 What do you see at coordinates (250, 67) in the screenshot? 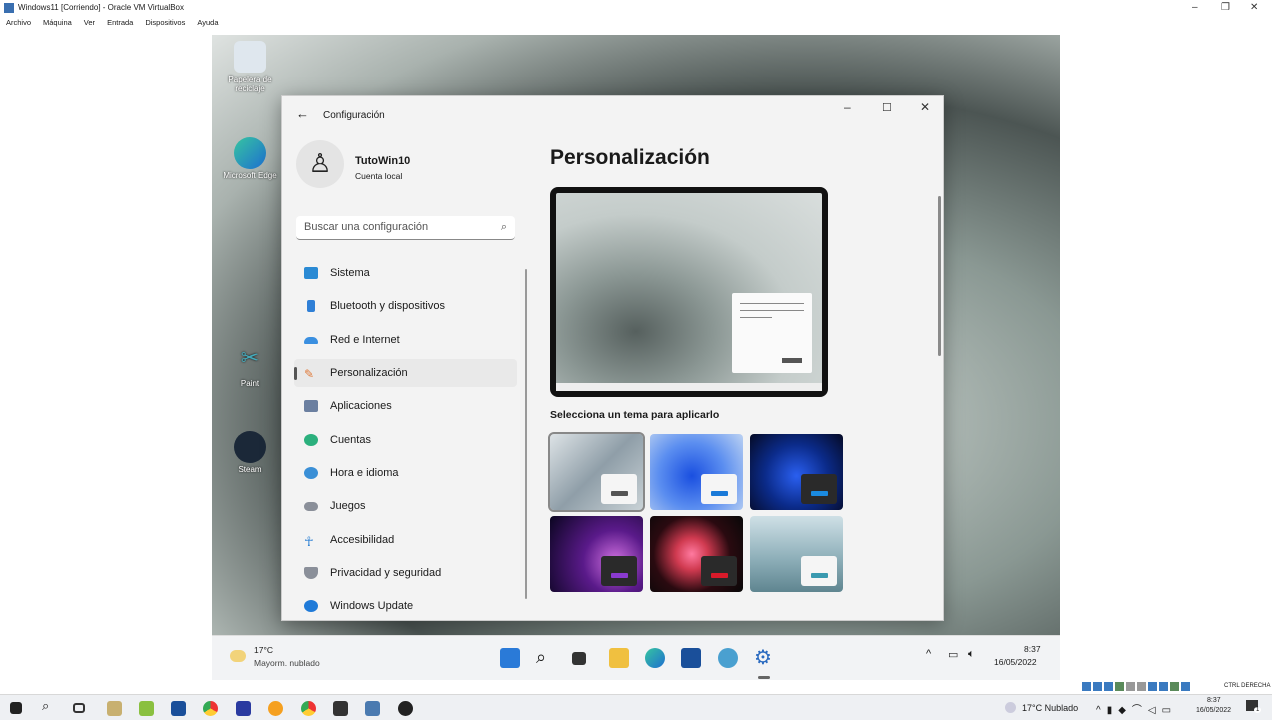
I see `desktop-icon-recycle-bin: Papelera de reciclaje` at bounding box center [250, 67].